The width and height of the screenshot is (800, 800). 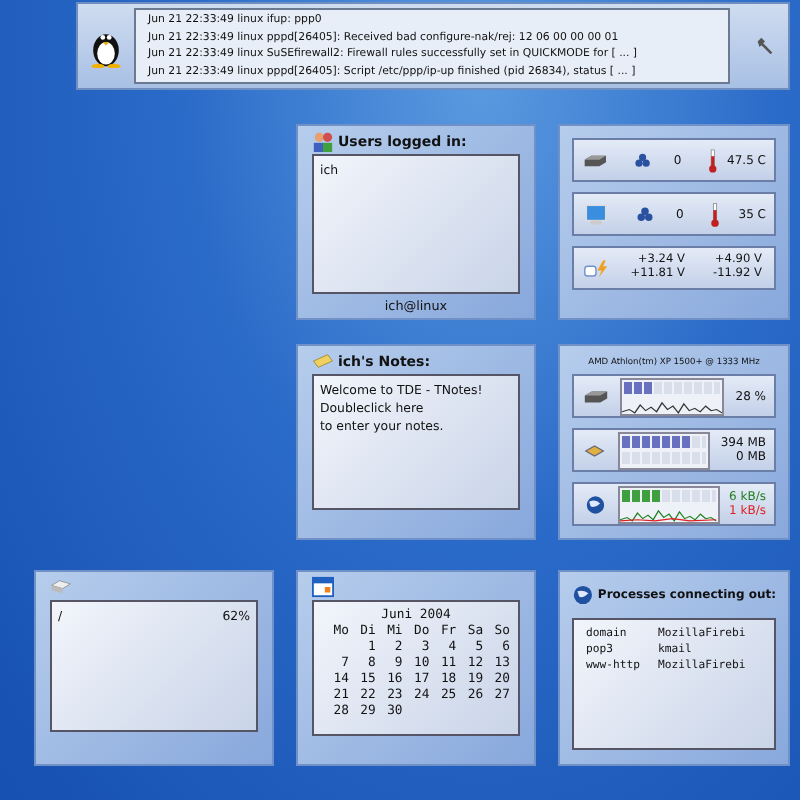 I want to click on wrench-icon, so click(x=765, y=46).